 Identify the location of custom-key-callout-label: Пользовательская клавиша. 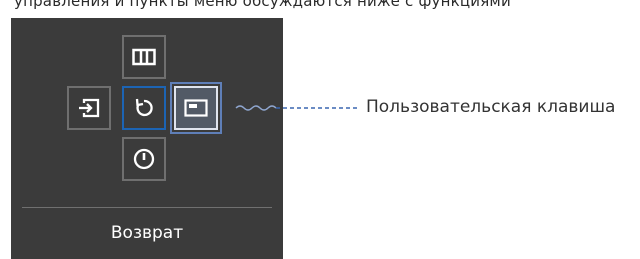
(491, 107).